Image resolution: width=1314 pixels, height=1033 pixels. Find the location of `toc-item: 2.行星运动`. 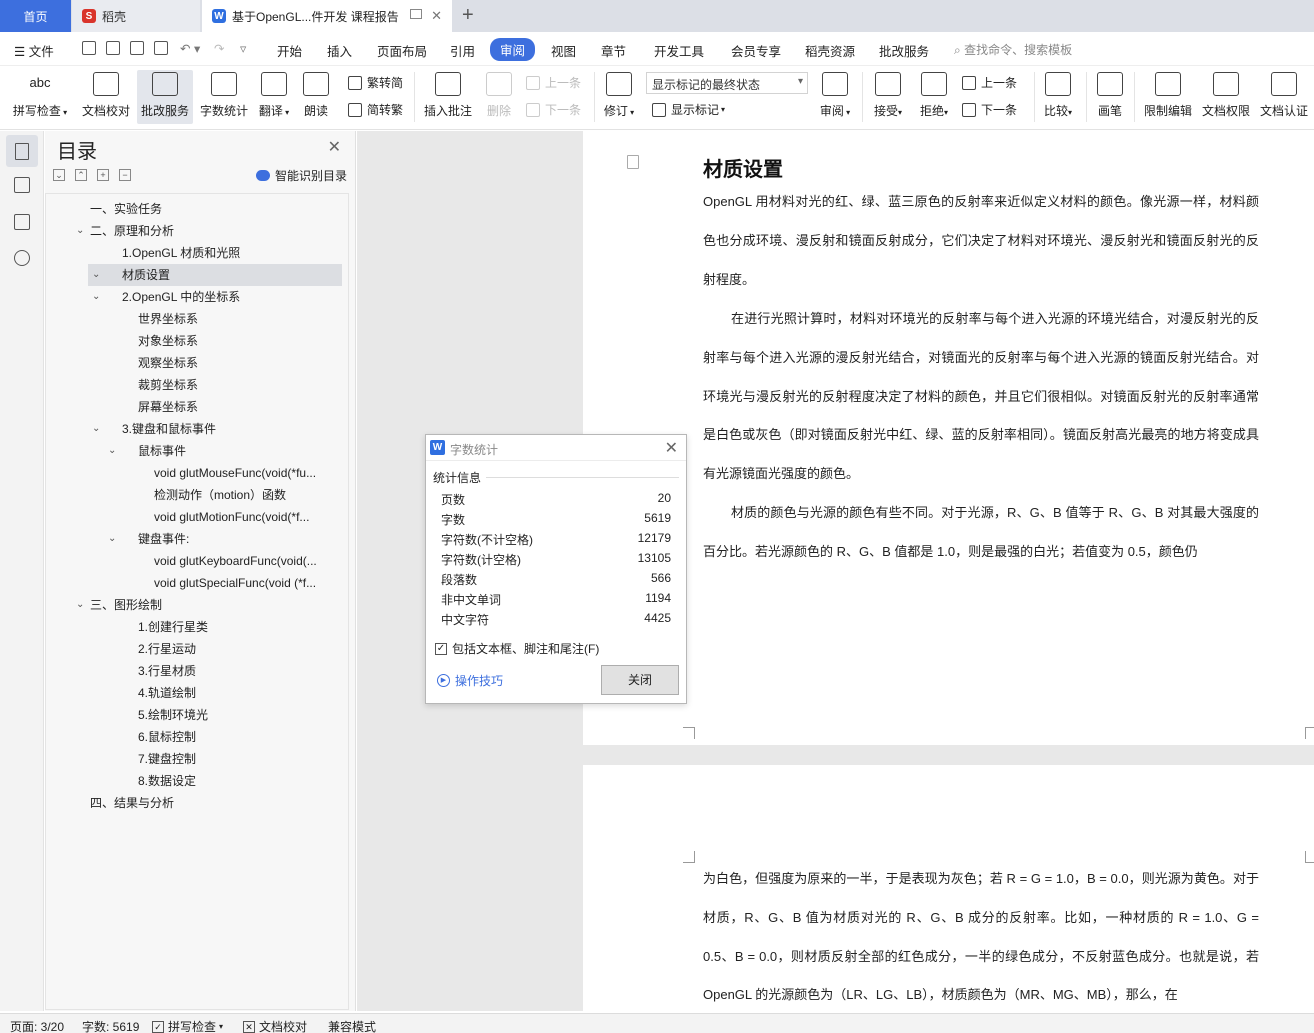

toc-item: 2.行星运动 is located at coordinates (240, 649).